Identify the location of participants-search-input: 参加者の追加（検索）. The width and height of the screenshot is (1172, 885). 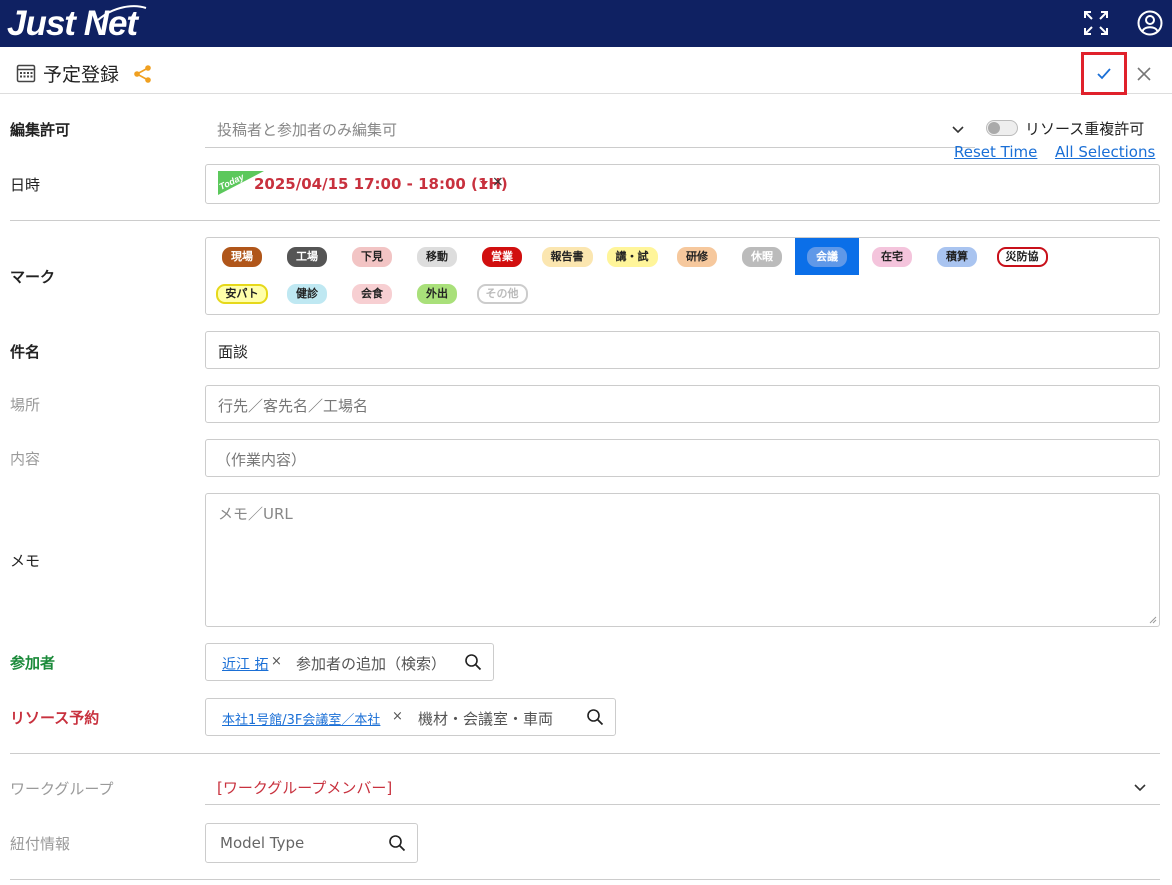
(371, 663).